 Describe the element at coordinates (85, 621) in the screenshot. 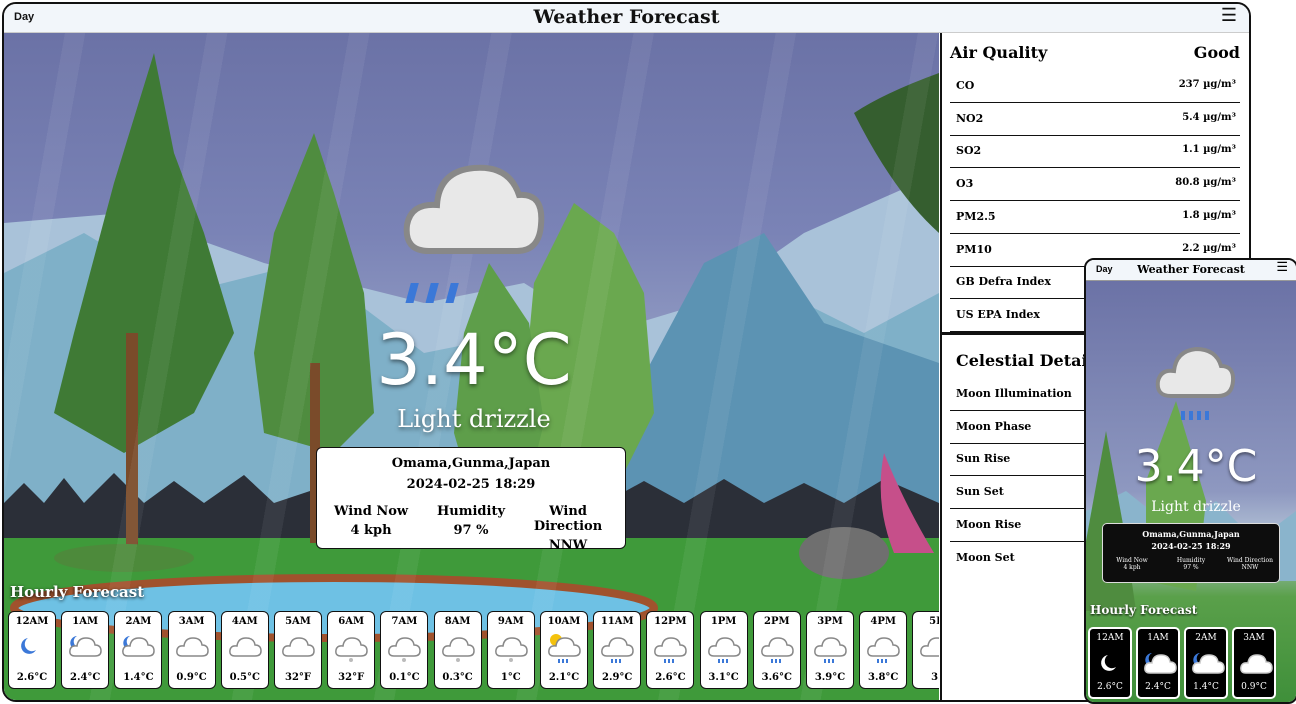

I see `hour-label: 1AM` at that location.